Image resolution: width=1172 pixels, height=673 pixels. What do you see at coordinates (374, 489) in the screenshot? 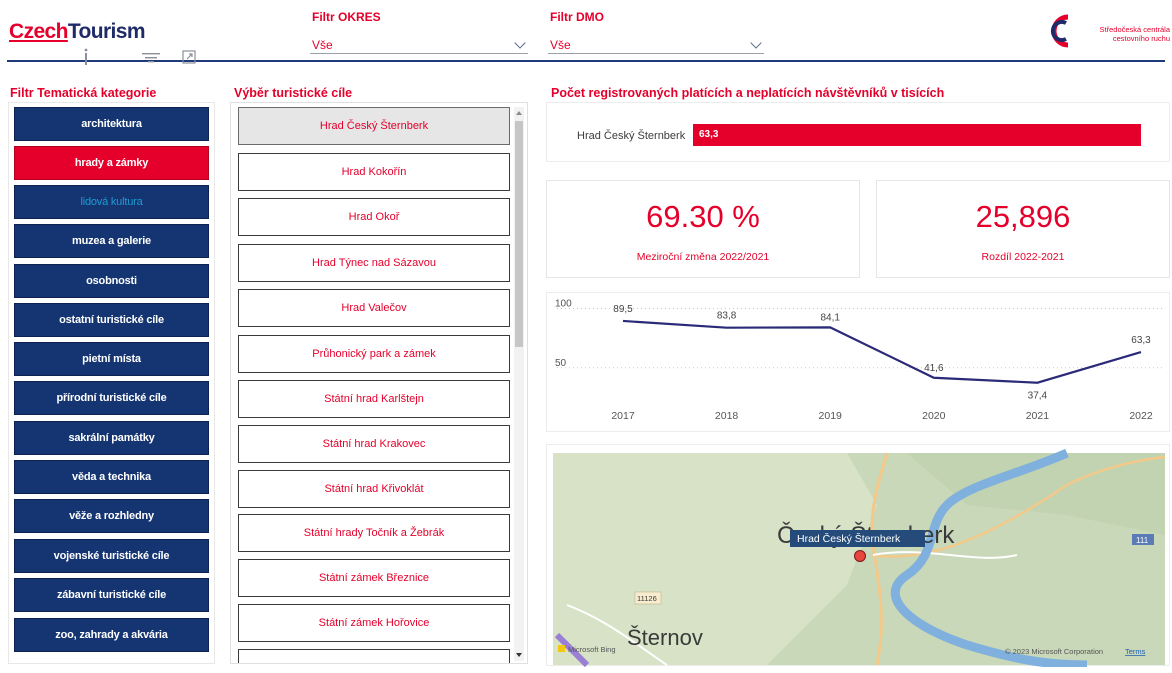
I see `destination-button: Státní hrad Křivoklát` at bounding box center [374, 489].